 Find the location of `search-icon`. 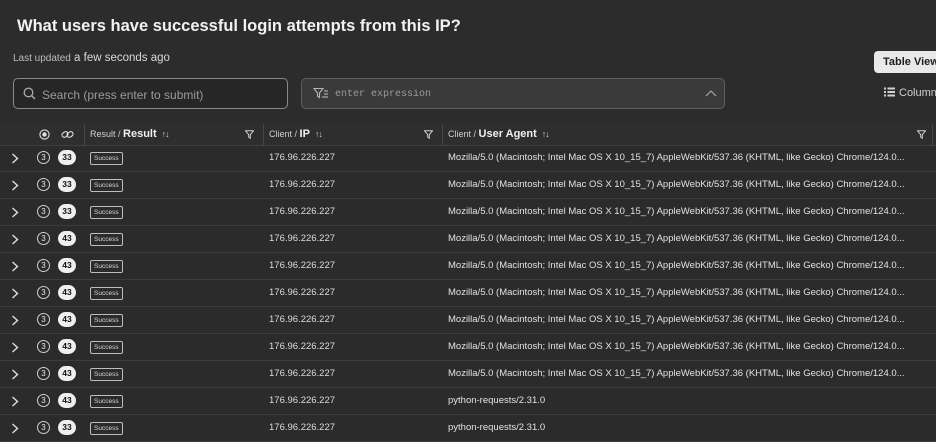

search-icon is located at coordinates (29, 93).